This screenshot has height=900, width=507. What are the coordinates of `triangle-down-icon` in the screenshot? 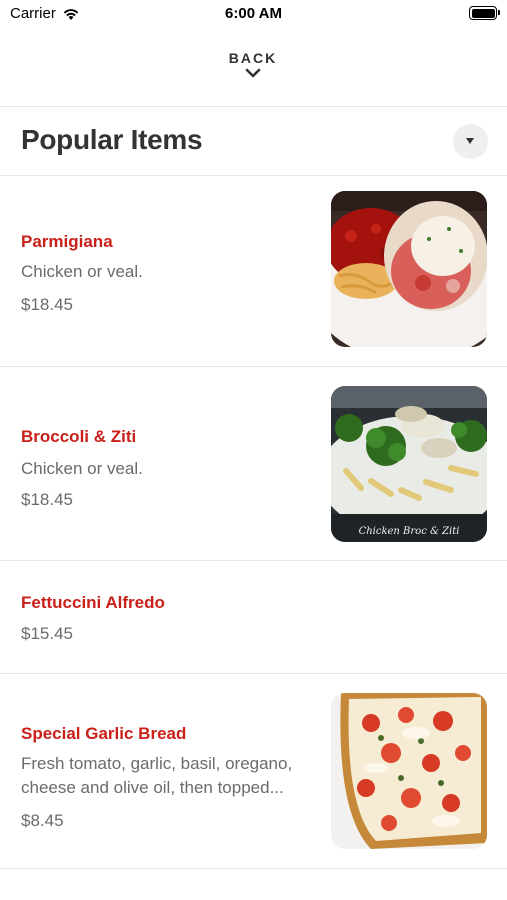 It's located at (470, 141).